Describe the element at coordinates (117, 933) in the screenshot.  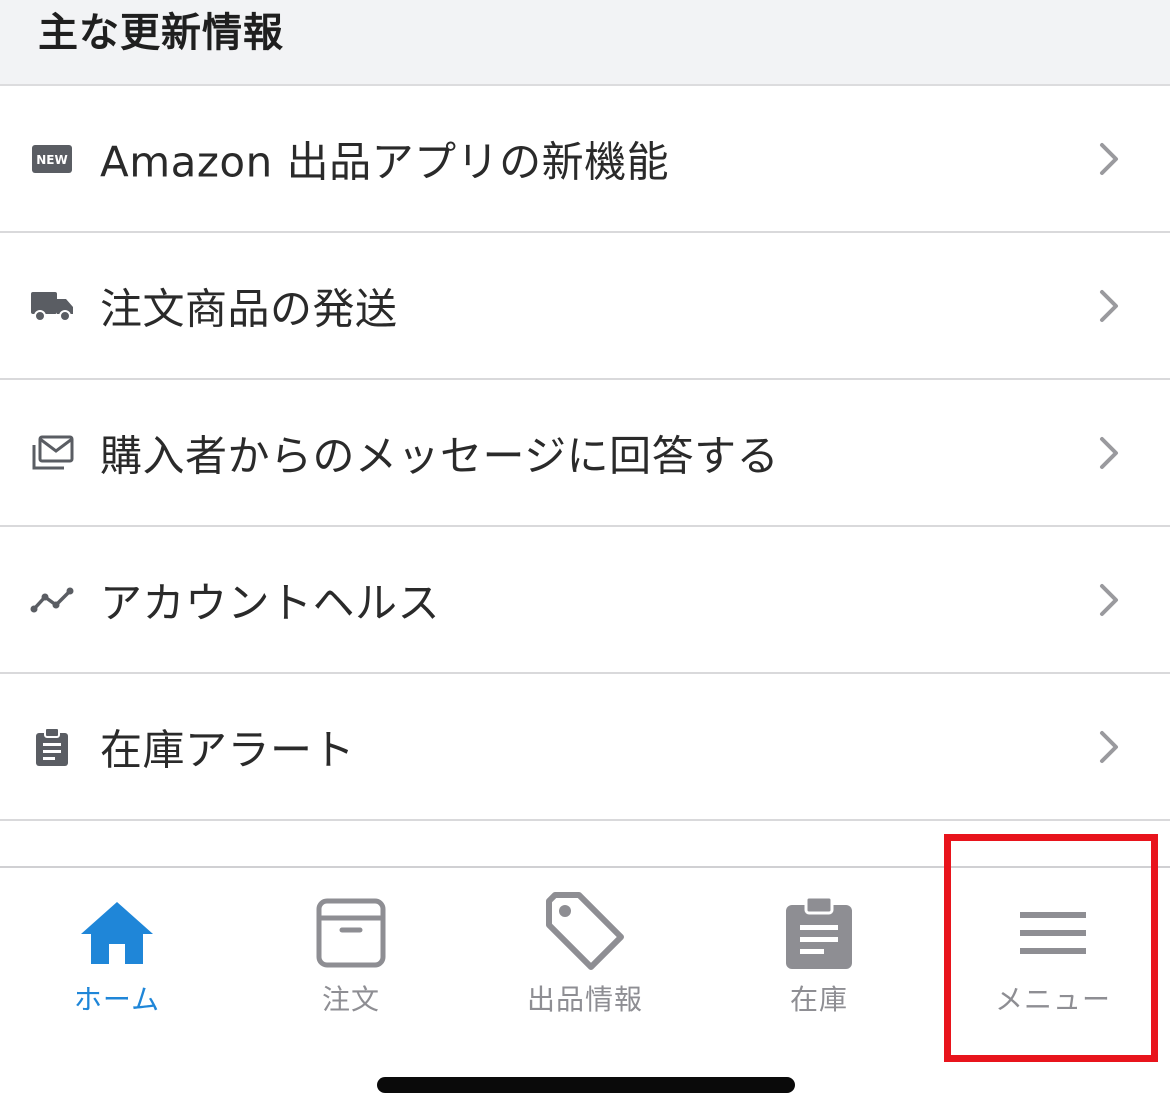
I see `home-icon` at that location.